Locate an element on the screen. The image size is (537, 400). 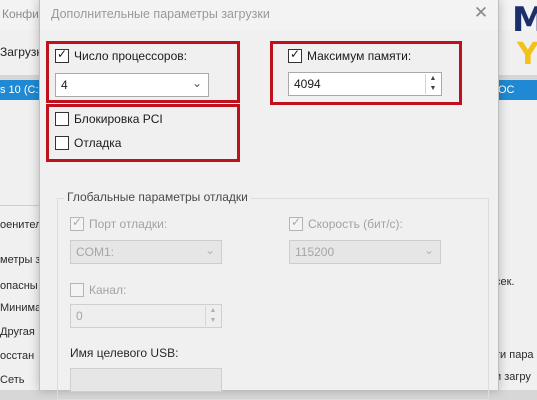
debug-checkbox: Отладка is located at coordinates (88, 143).